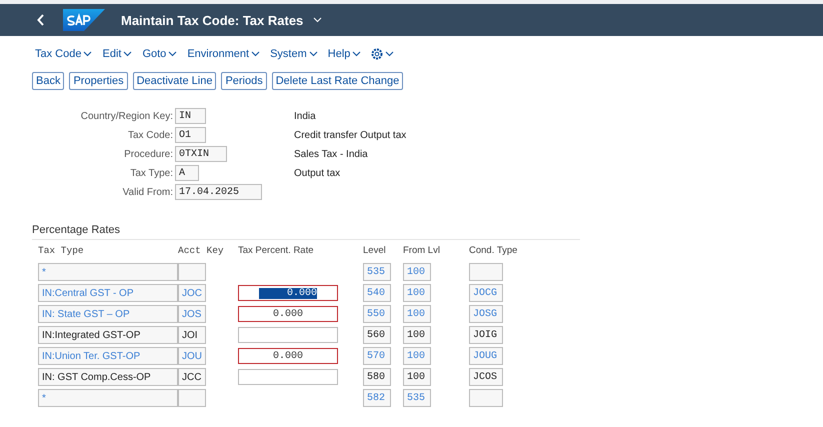  What do you see at coordinates (244, 81) in the screenshot?
I see `toolbar-button: Periods` at bounding box center [244, 81].